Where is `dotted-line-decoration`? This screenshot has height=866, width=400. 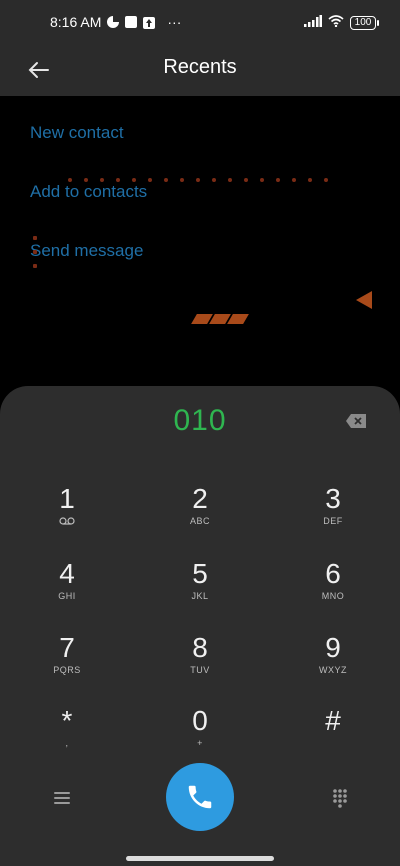
dotted-line-decoration is located at coordinates (203, 181).